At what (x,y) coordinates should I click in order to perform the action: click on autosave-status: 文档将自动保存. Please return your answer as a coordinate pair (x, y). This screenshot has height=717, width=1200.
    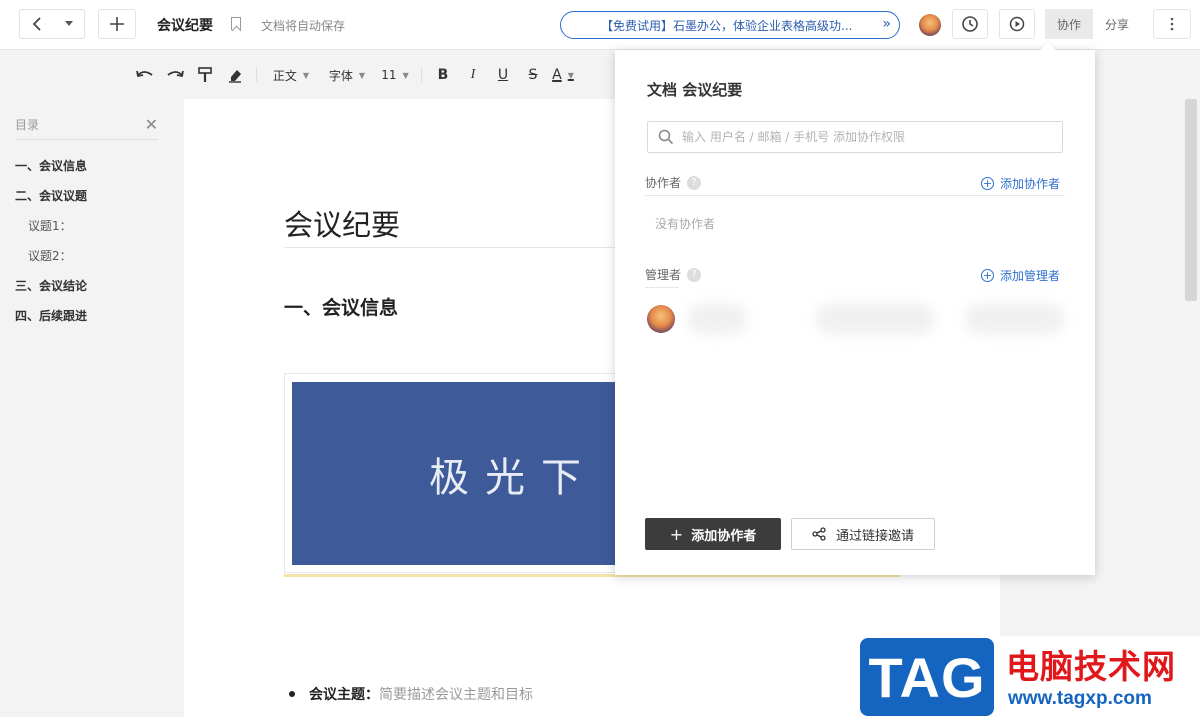
    Looking at the image, I should click on (303, 26).